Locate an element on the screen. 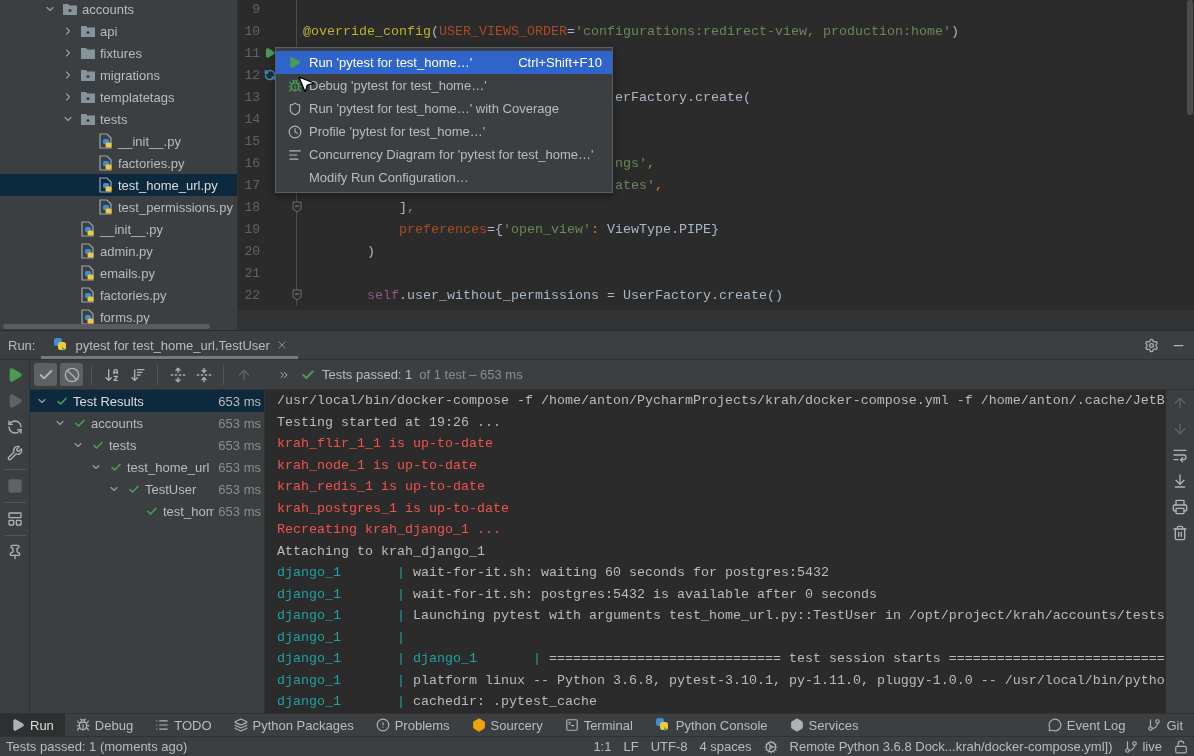  line-number: 11 is located at coordinates (251, 53).